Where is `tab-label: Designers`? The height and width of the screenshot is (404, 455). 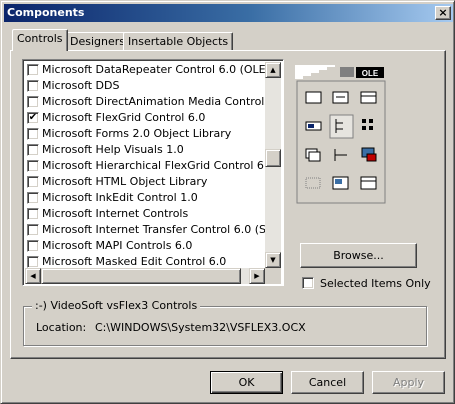
tab-label: Designers is located at coordinates (97, 41).